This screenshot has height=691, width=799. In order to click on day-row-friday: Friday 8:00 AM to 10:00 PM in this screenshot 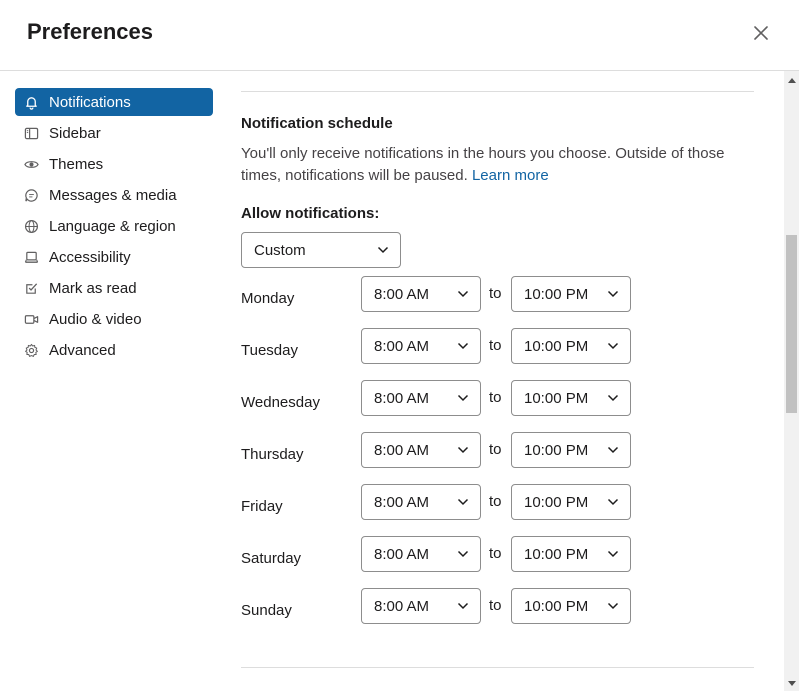, I will do `click(497, 502)`.